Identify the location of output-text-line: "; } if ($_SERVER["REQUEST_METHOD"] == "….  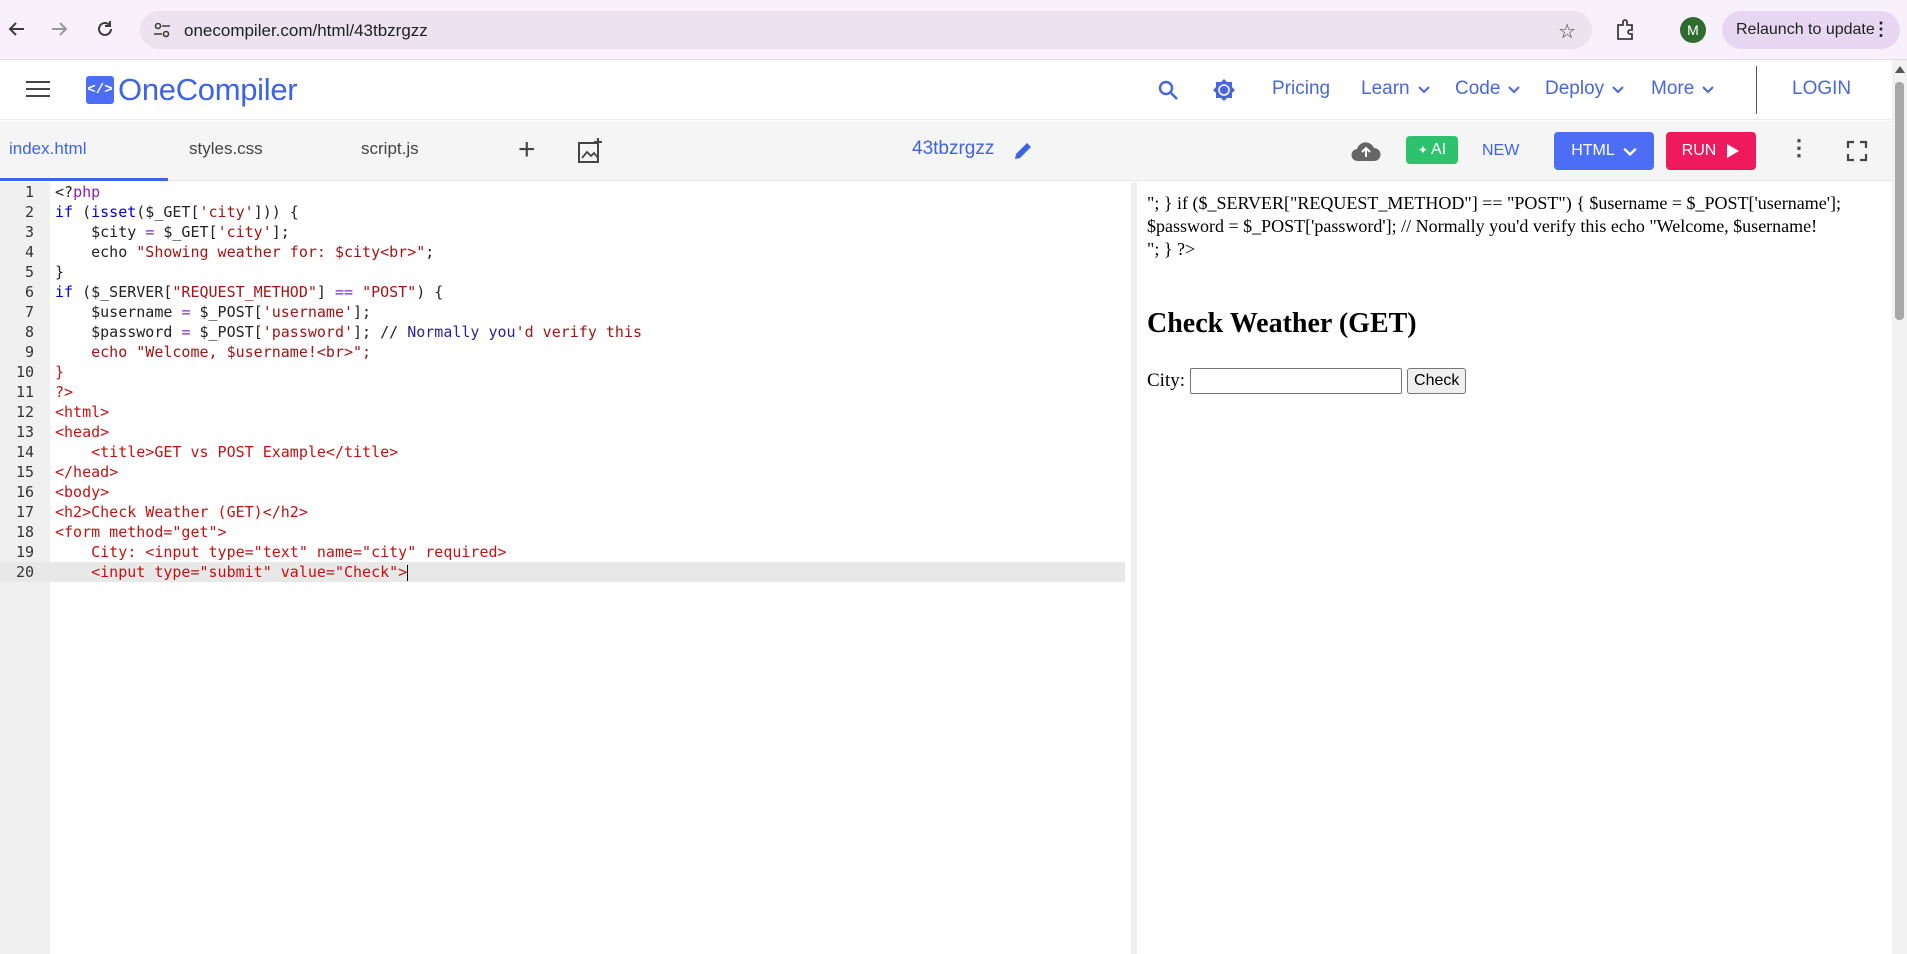
(1494, 214).